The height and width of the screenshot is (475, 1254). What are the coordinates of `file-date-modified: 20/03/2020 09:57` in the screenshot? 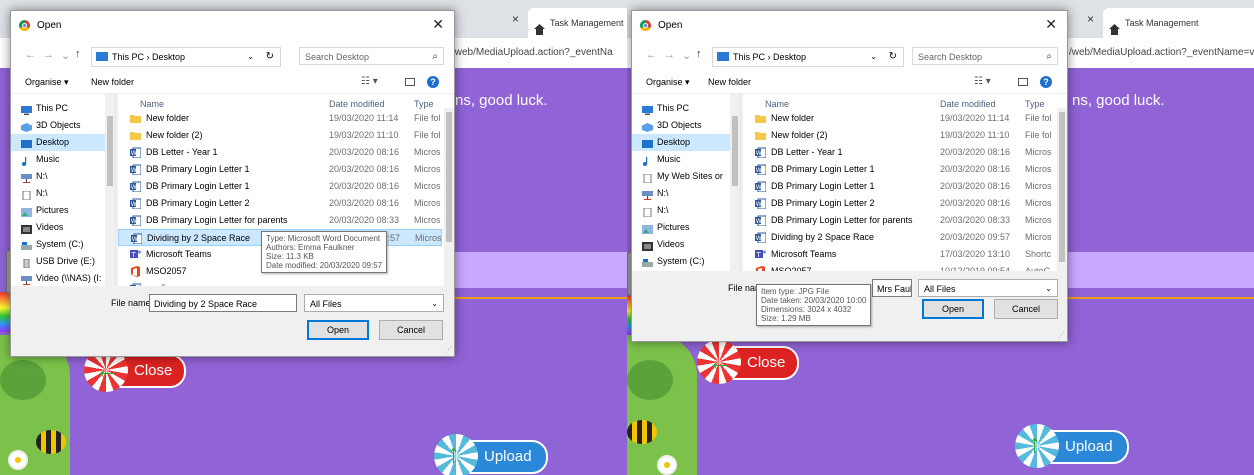 It's located at (975, 237).